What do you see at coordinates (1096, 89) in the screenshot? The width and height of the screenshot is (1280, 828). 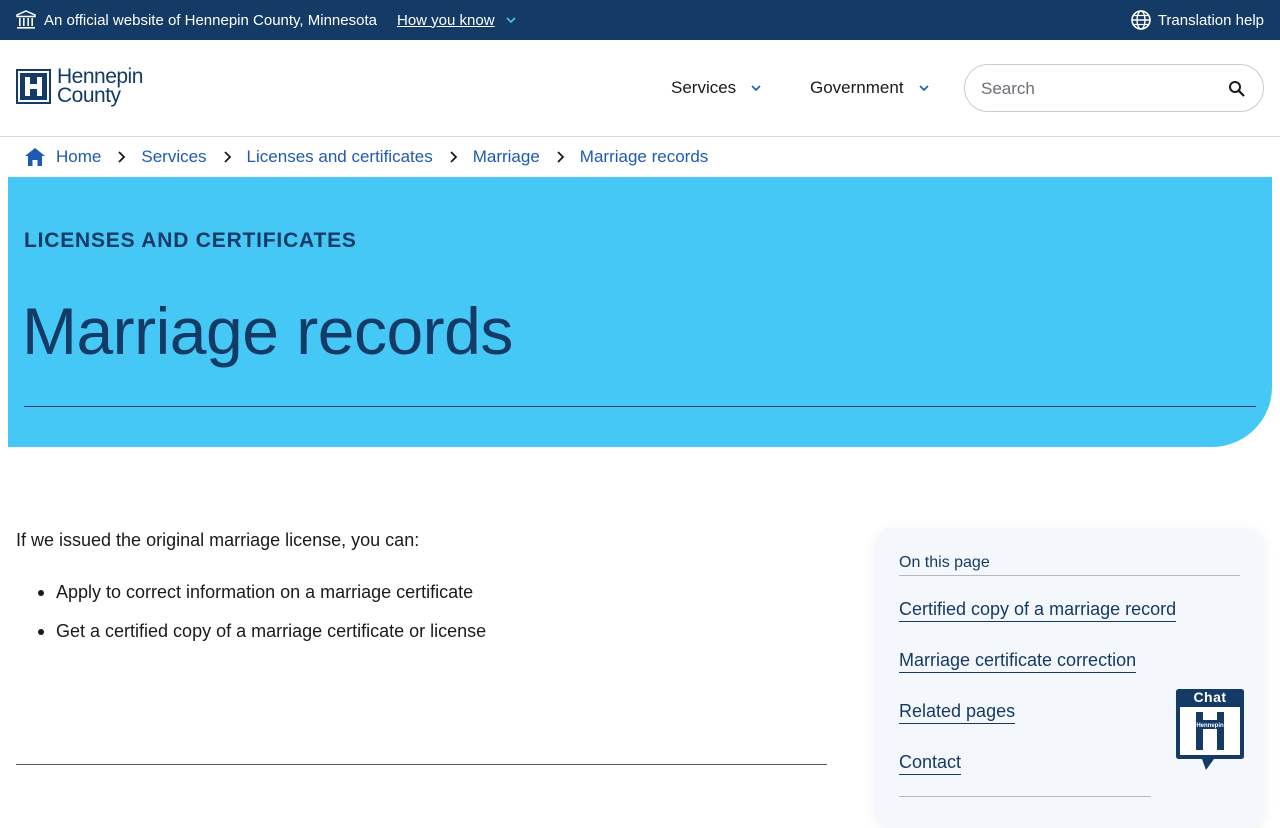 I see `search-input` at bounding box center [1096, 89].